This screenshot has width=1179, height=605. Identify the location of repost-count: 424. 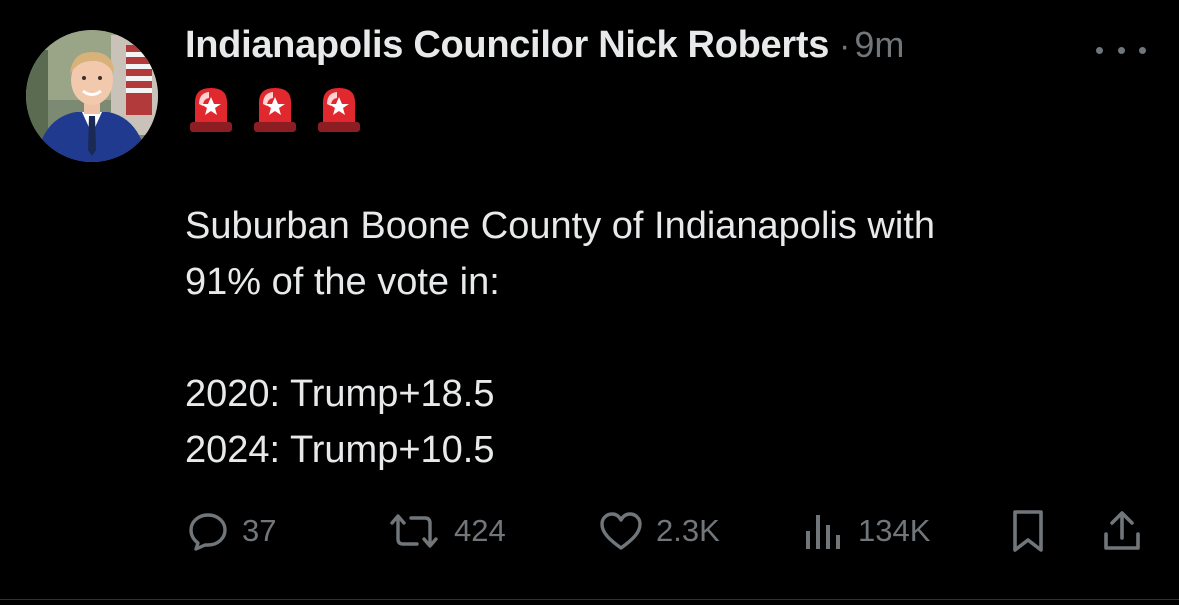
(480, 530).